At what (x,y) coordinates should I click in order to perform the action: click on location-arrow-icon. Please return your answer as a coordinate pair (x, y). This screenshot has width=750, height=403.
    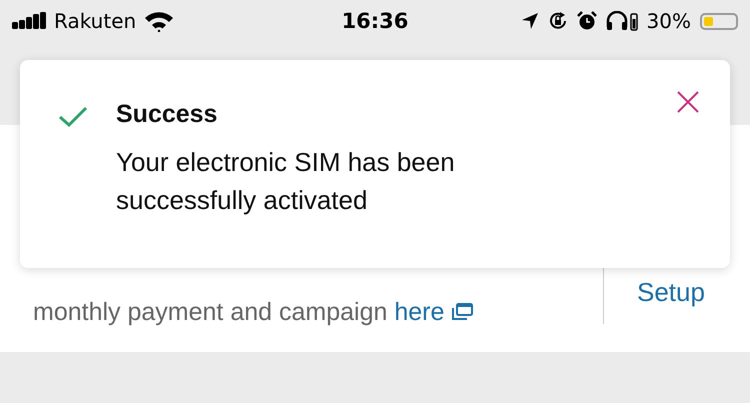
    Looking at the image, I should click on (529, 21).